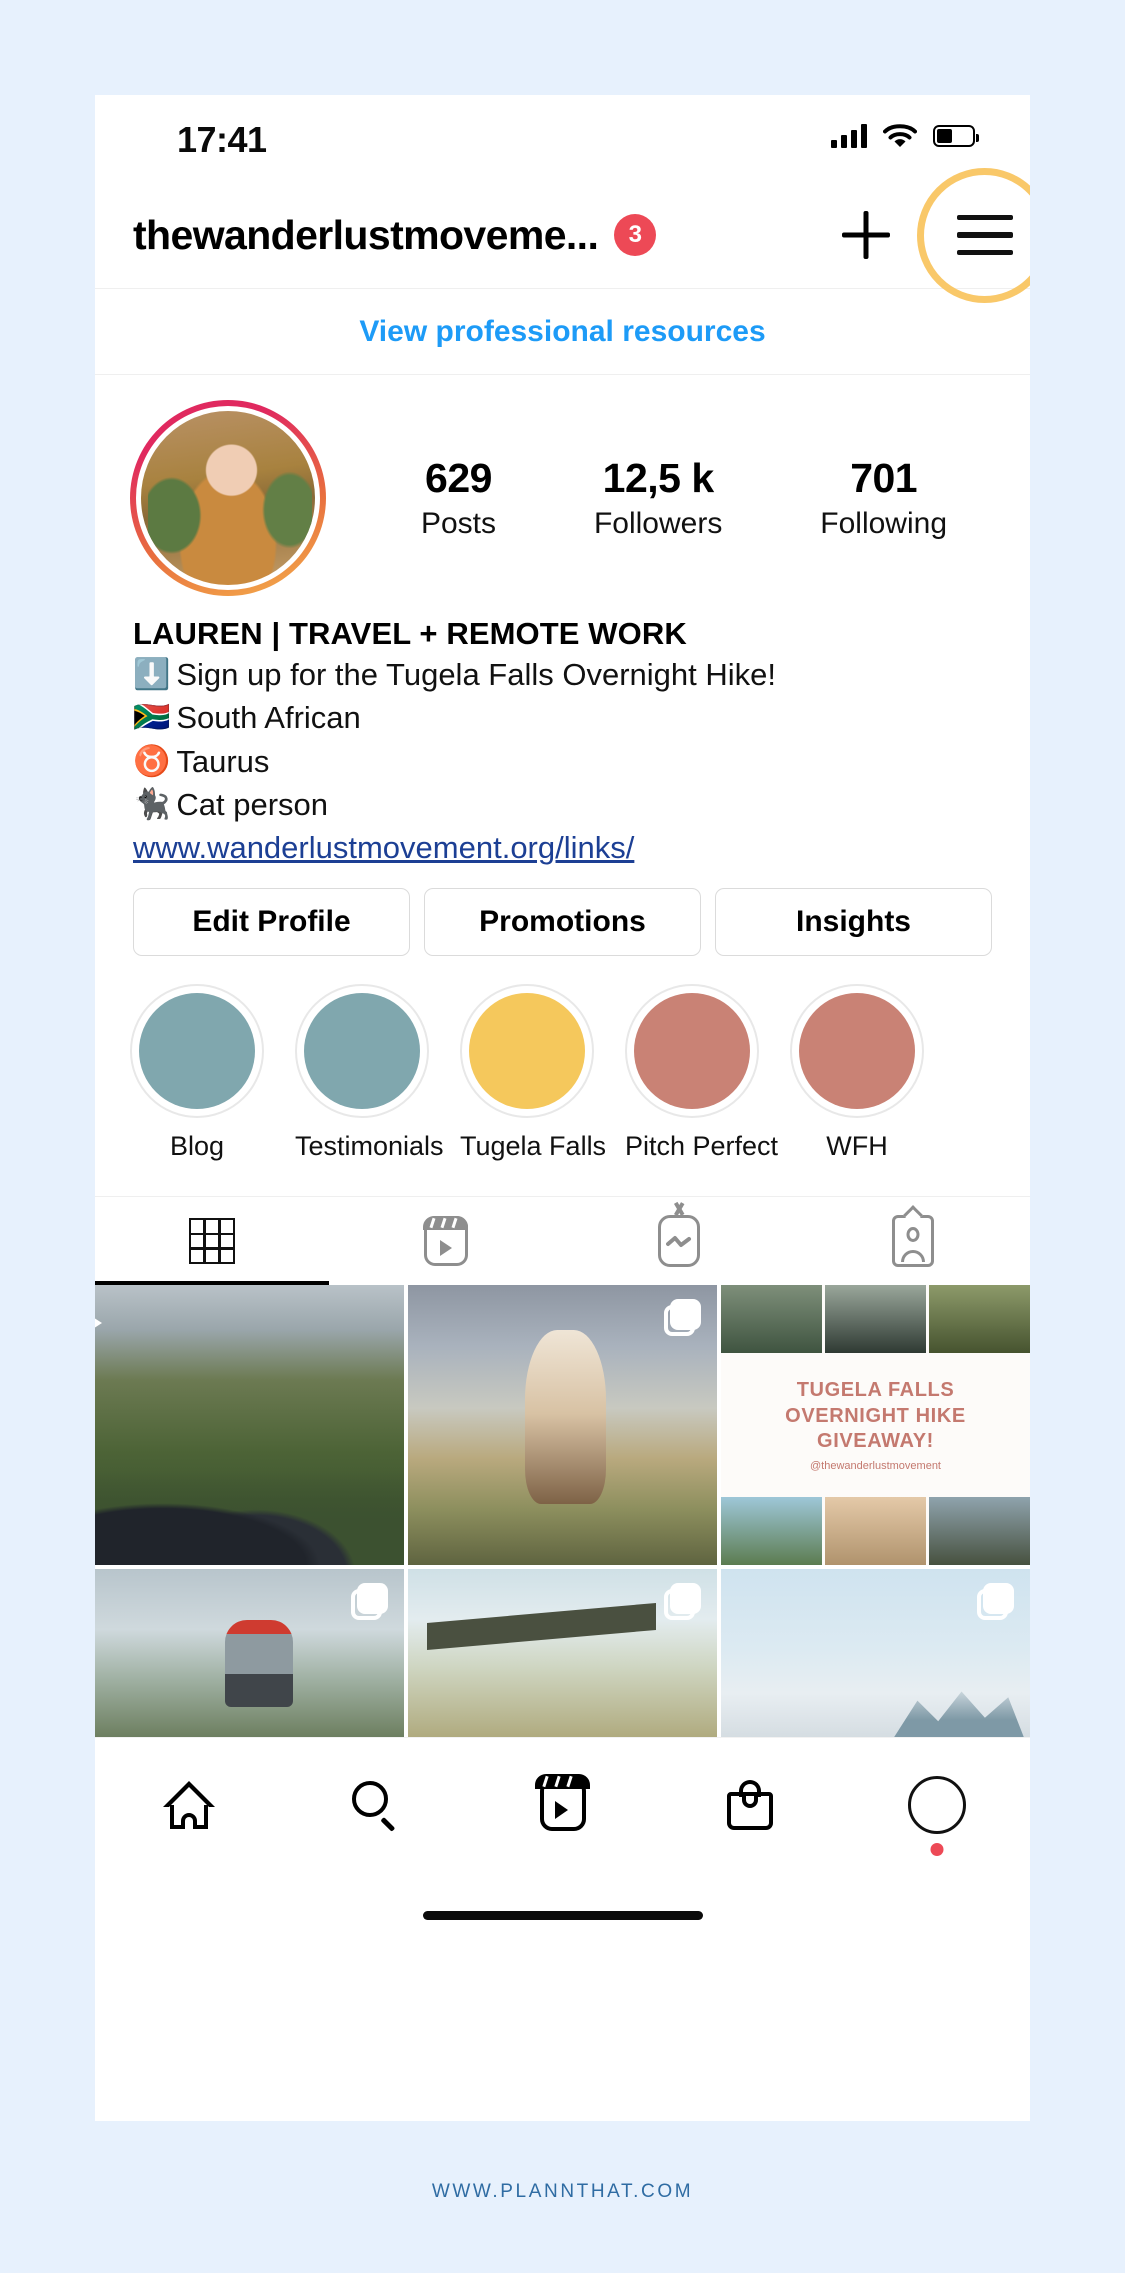  Describe the element at coordinates (562, 848) in the screenshot. I see `bio-website-link: www.wanderlustmovement.org/links/` at that location.